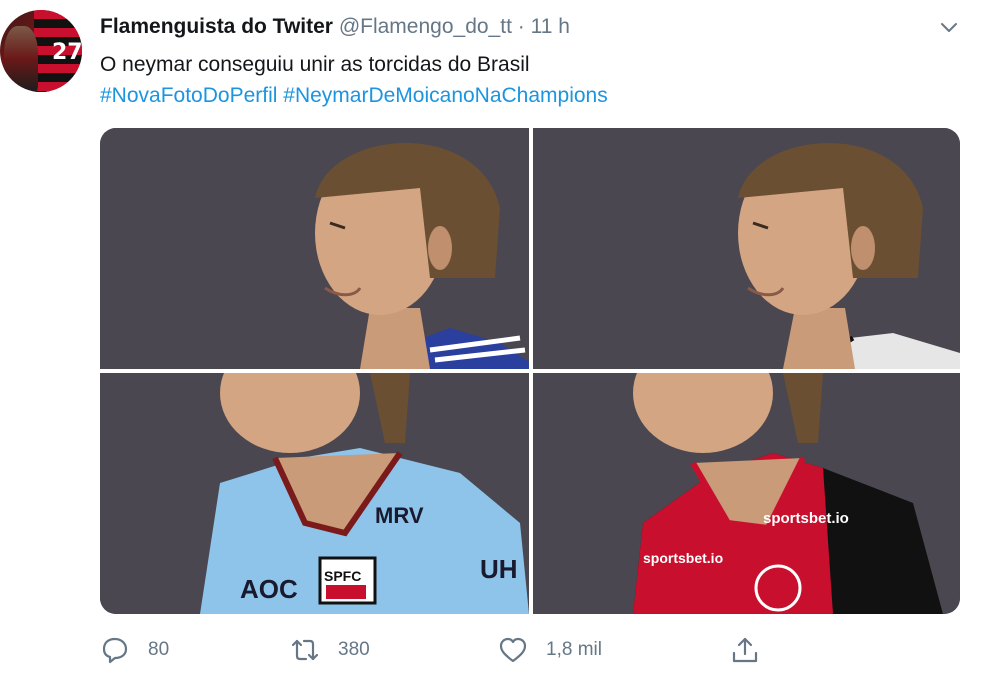  I want to click on like-button: 1,8 mil, so click(550, 650).